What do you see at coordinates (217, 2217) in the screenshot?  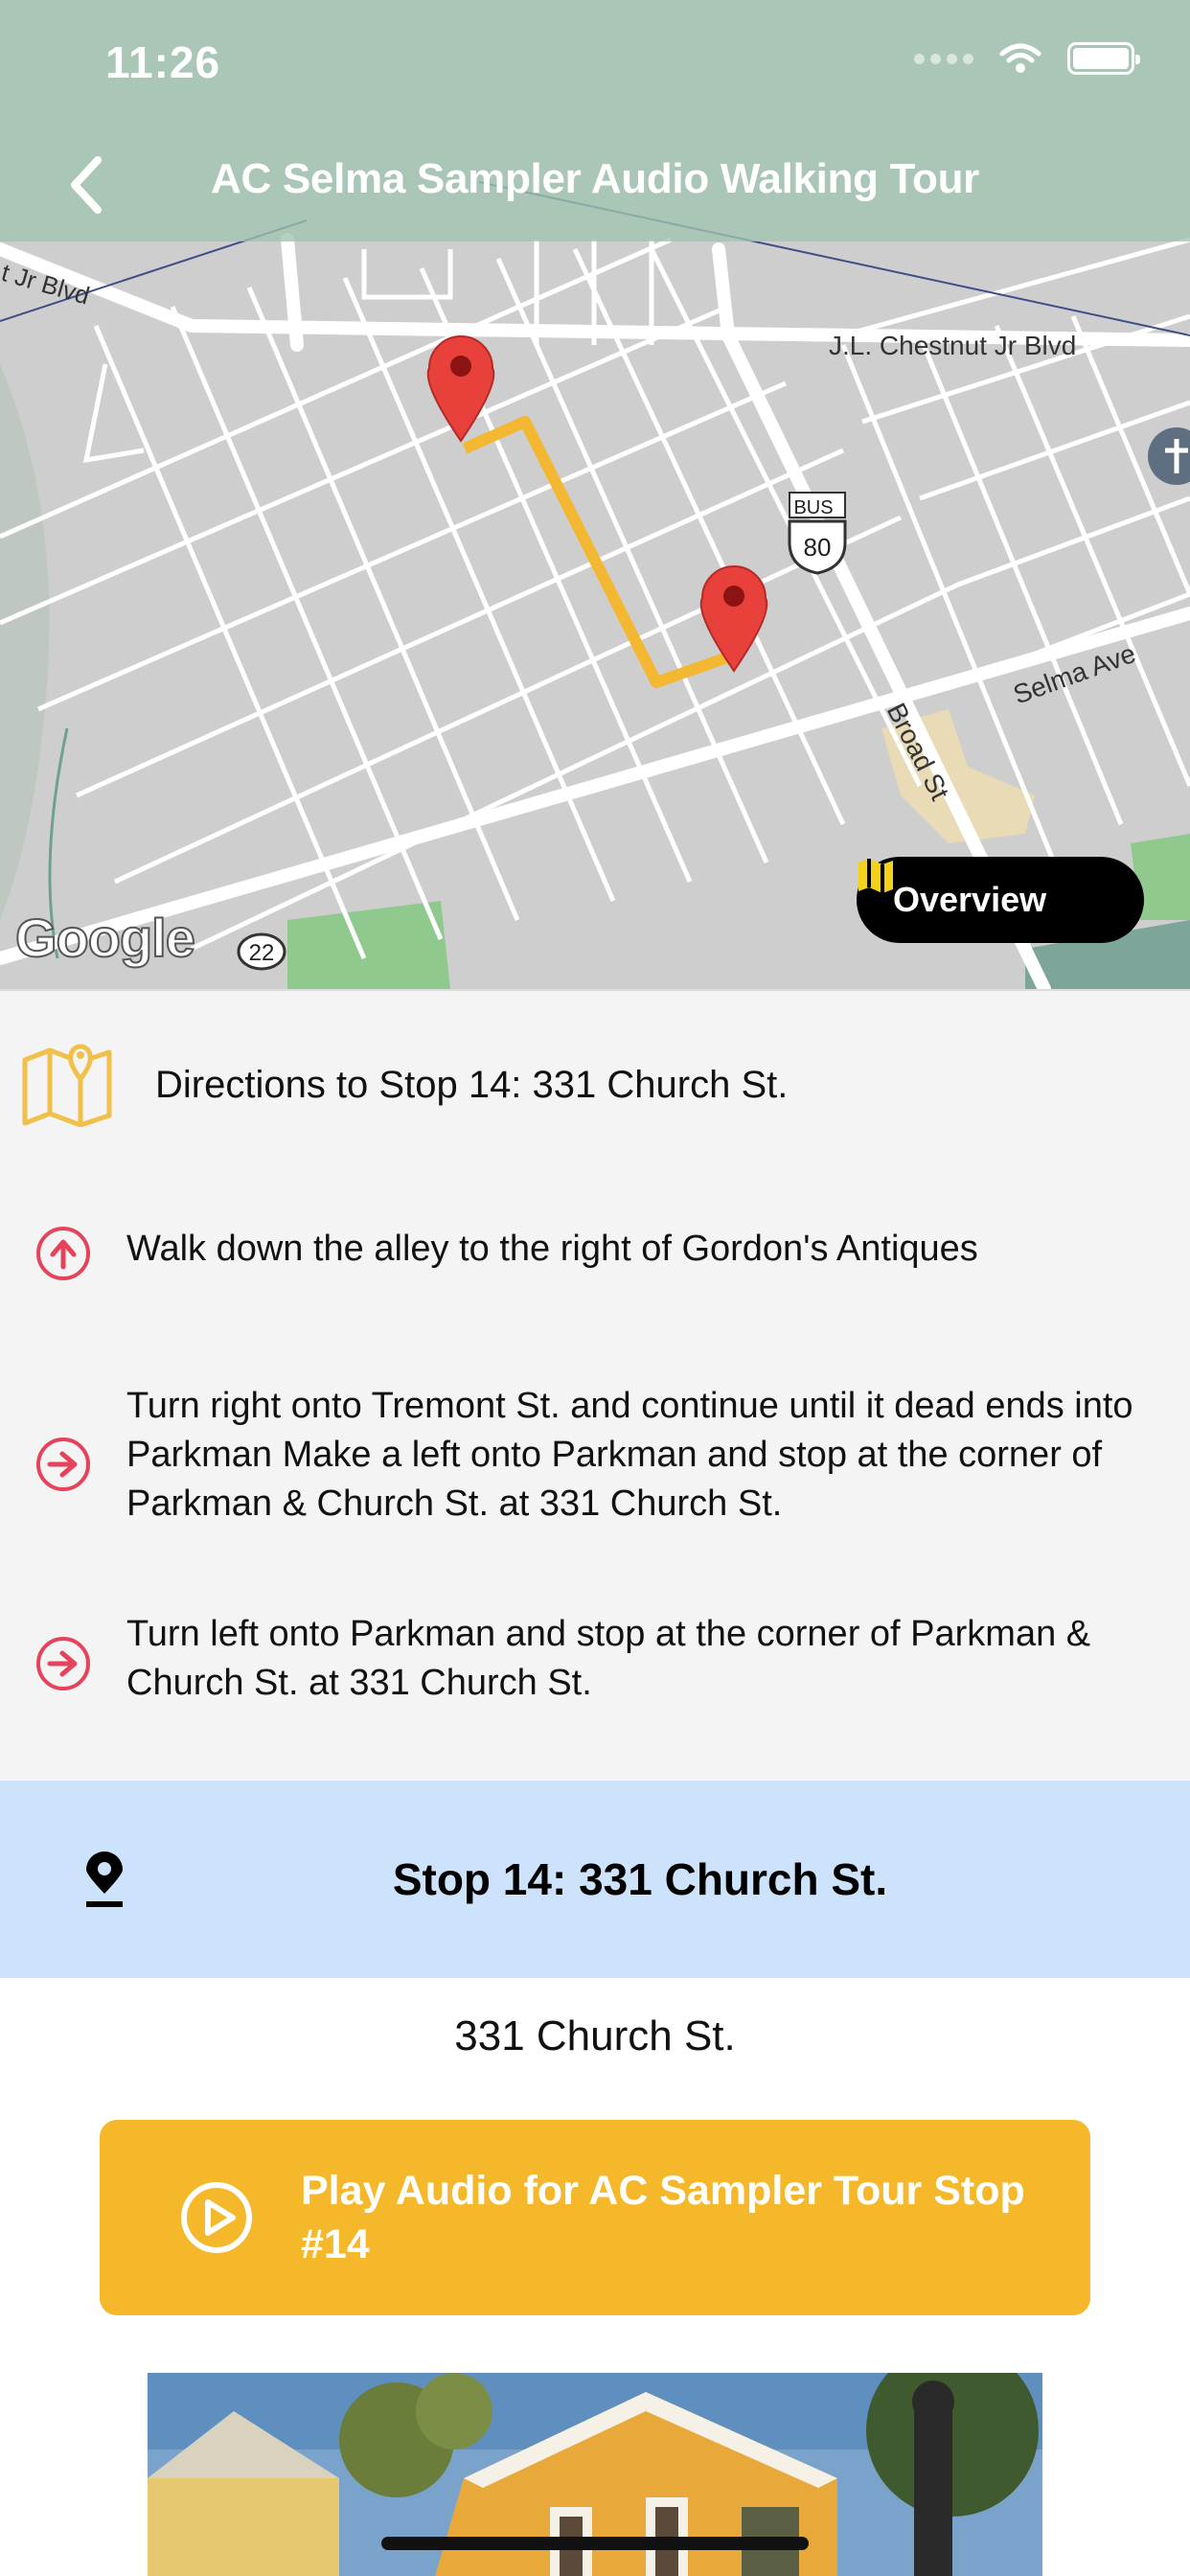 I see `play-circle-icon` at bounding box center [217, 2217].